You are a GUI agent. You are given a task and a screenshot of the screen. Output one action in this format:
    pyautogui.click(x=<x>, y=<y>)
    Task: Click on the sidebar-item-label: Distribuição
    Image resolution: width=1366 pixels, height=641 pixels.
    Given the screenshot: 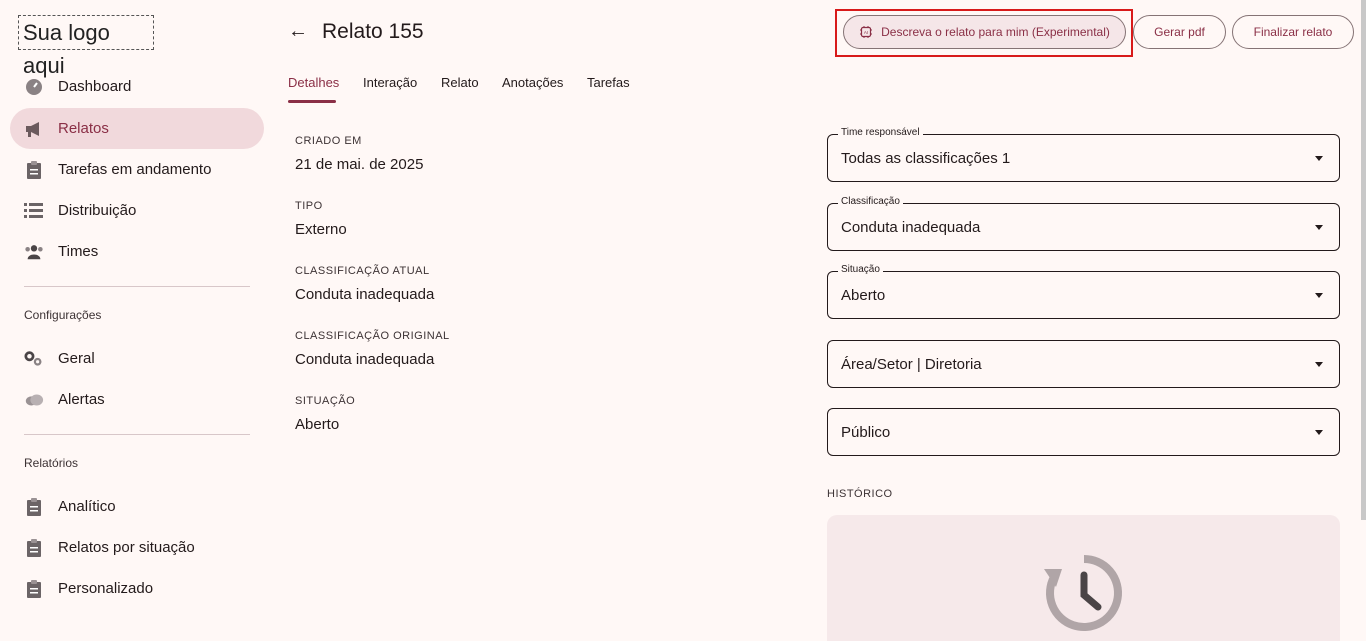 What is the action you would take?
    pyautogui.click(x=97, y=210)
    